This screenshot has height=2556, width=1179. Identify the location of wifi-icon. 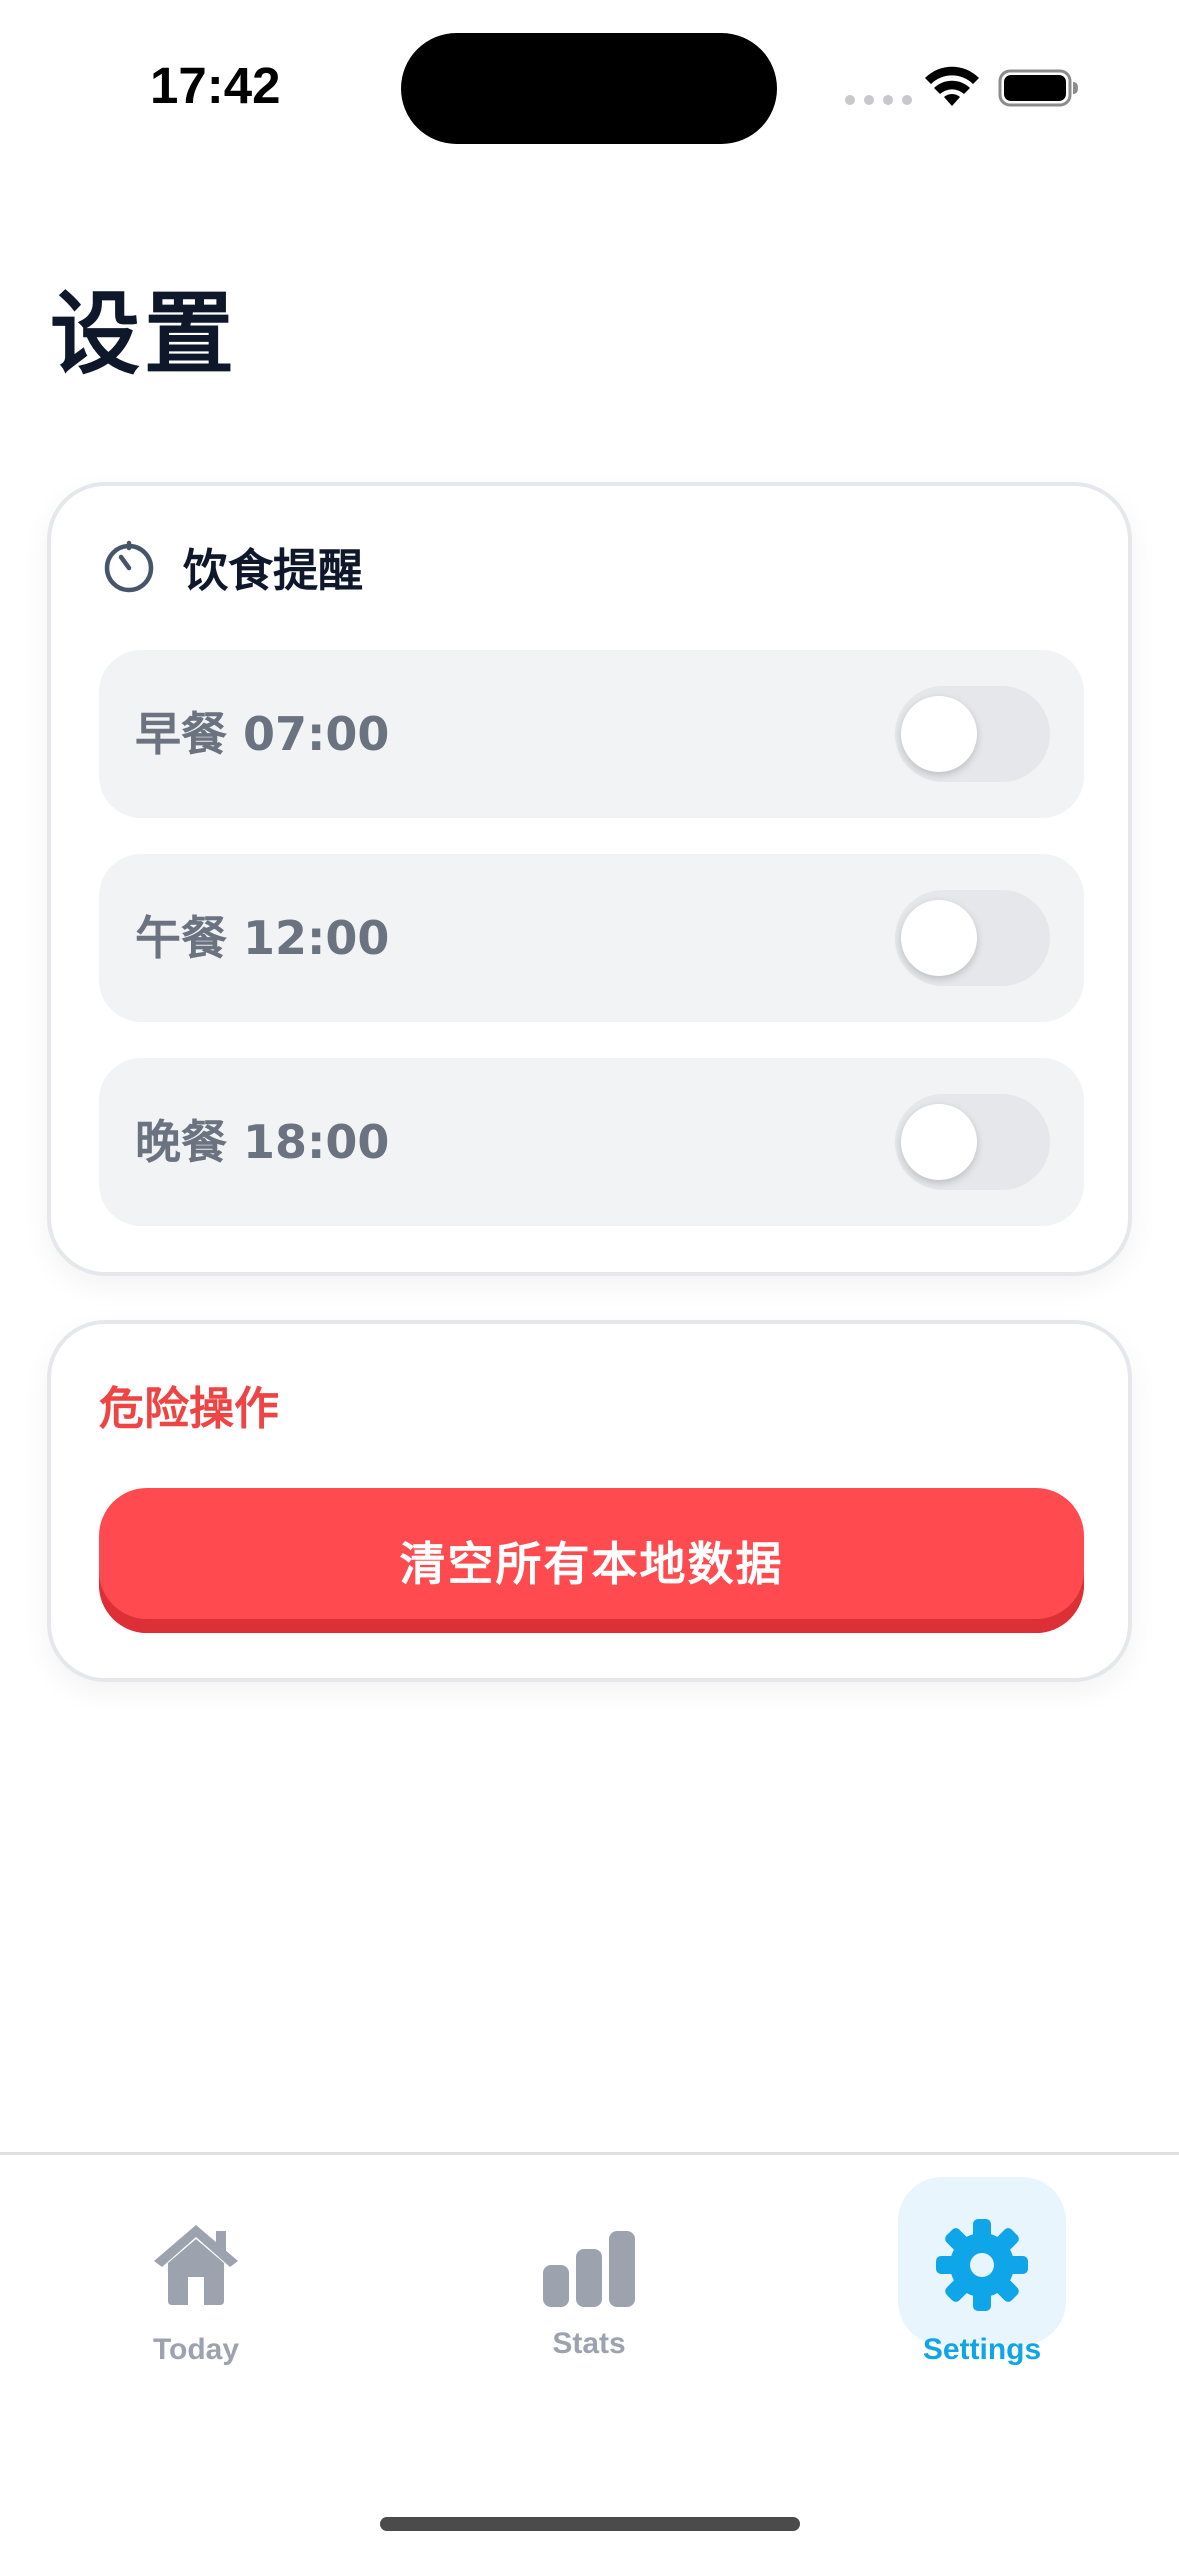
(952, 86).